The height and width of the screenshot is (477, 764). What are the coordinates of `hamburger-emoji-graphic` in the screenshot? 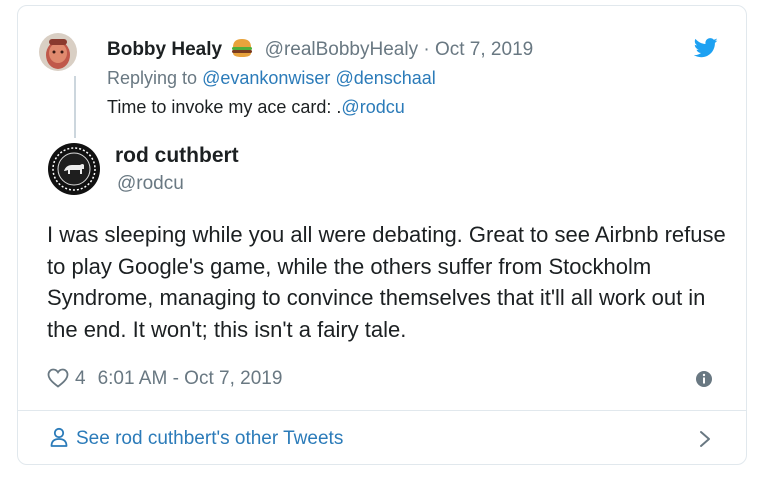 It's located at (242, 48).